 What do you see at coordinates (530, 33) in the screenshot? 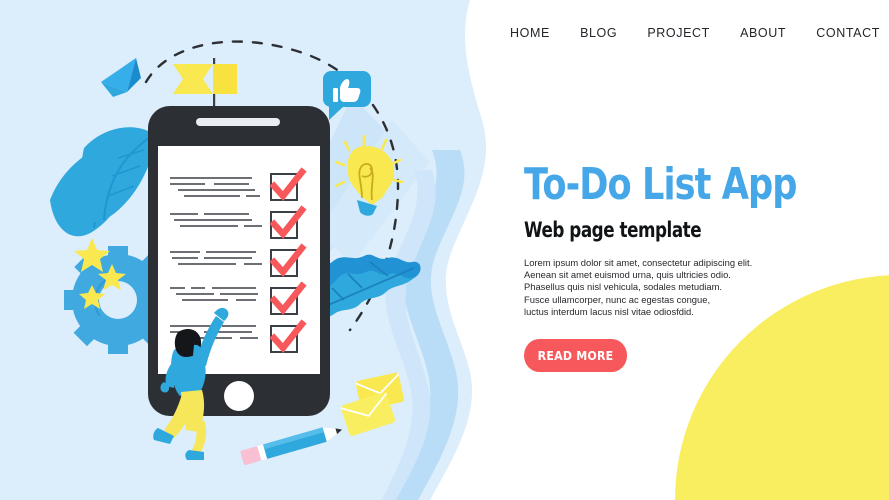
I see `nav-item-home: HOME` at bounding box center [530, 33].